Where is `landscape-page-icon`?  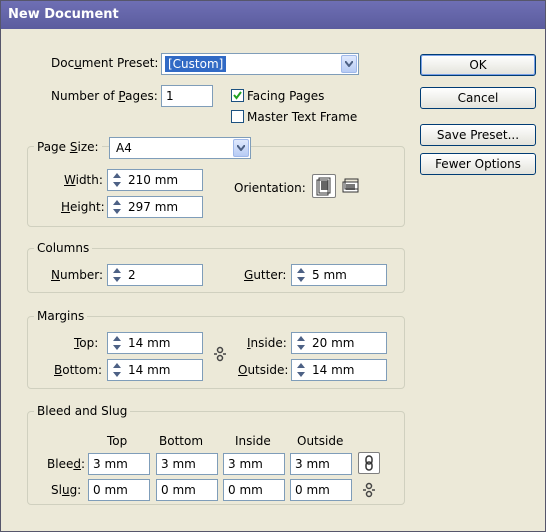
landscape-page-icon is located at coordinates (350, 185).